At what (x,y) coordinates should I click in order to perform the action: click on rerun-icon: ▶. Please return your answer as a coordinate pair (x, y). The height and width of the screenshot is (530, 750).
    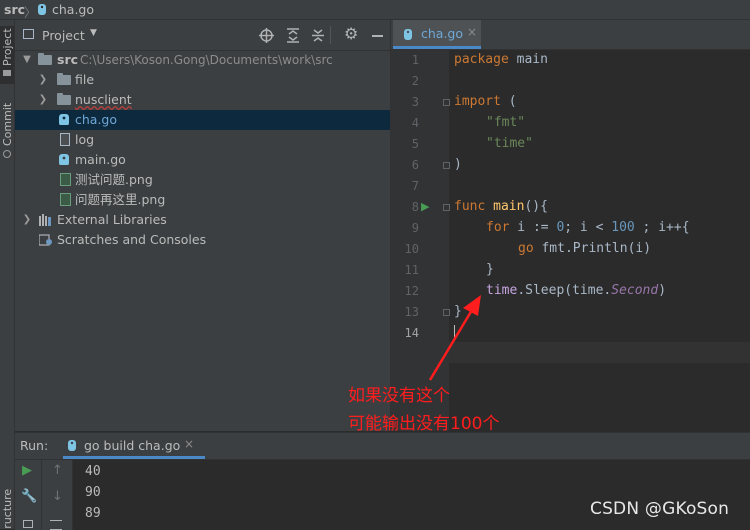
    Looking at the image, I should click on (27, 470).